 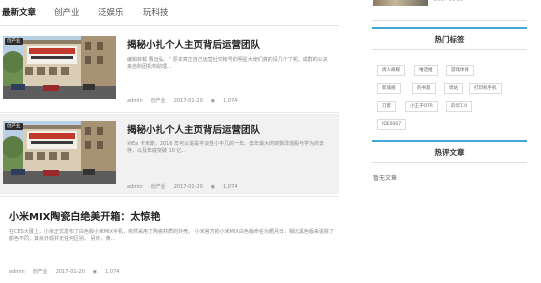 I want to click on tabs-divider, so click(x=169, y=25).